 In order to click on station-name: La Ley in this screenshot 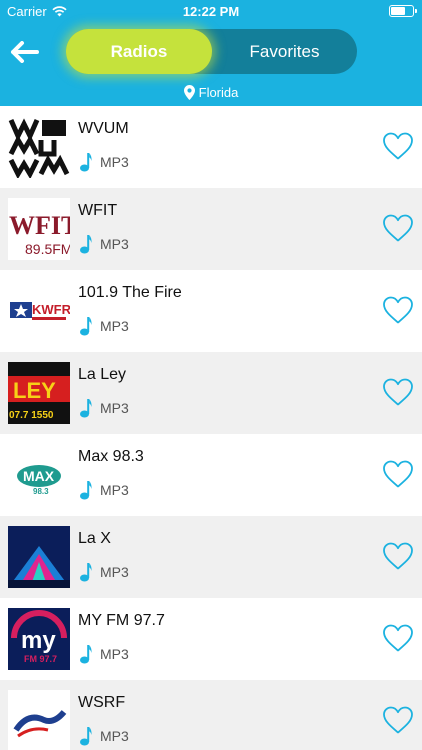, I will do `click(102, 374)`.